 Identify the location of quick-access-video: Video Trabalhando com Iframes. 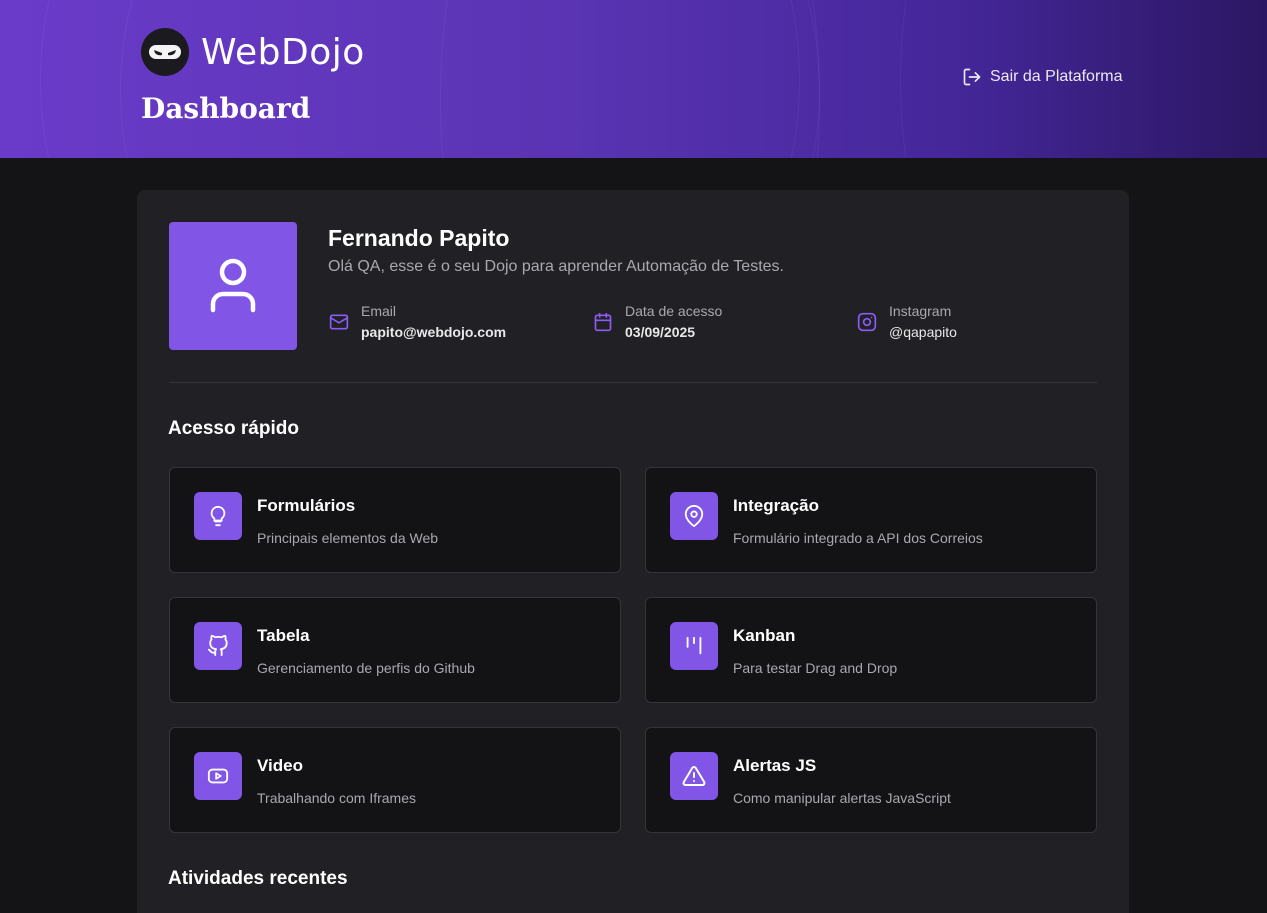
(395, 780).